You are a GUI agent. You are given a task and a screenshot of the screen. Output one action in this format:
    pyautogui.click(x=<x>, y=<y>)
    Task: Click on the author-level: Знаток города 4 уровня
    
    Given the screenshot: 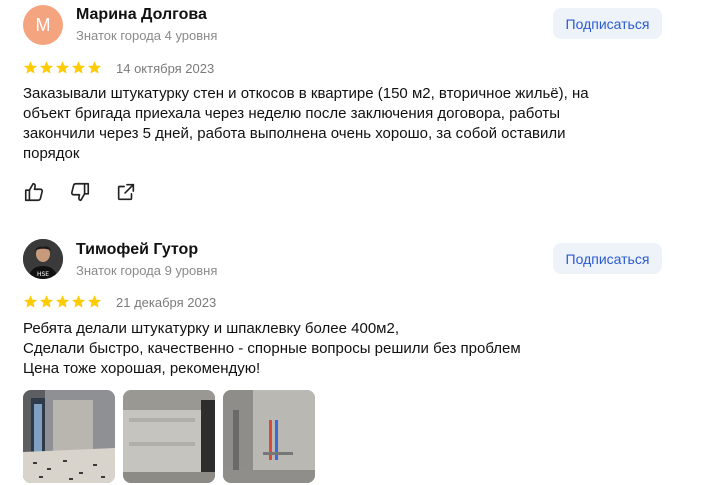 What is the action you would take?
    pyautogui.click(x=147, y=35)
    